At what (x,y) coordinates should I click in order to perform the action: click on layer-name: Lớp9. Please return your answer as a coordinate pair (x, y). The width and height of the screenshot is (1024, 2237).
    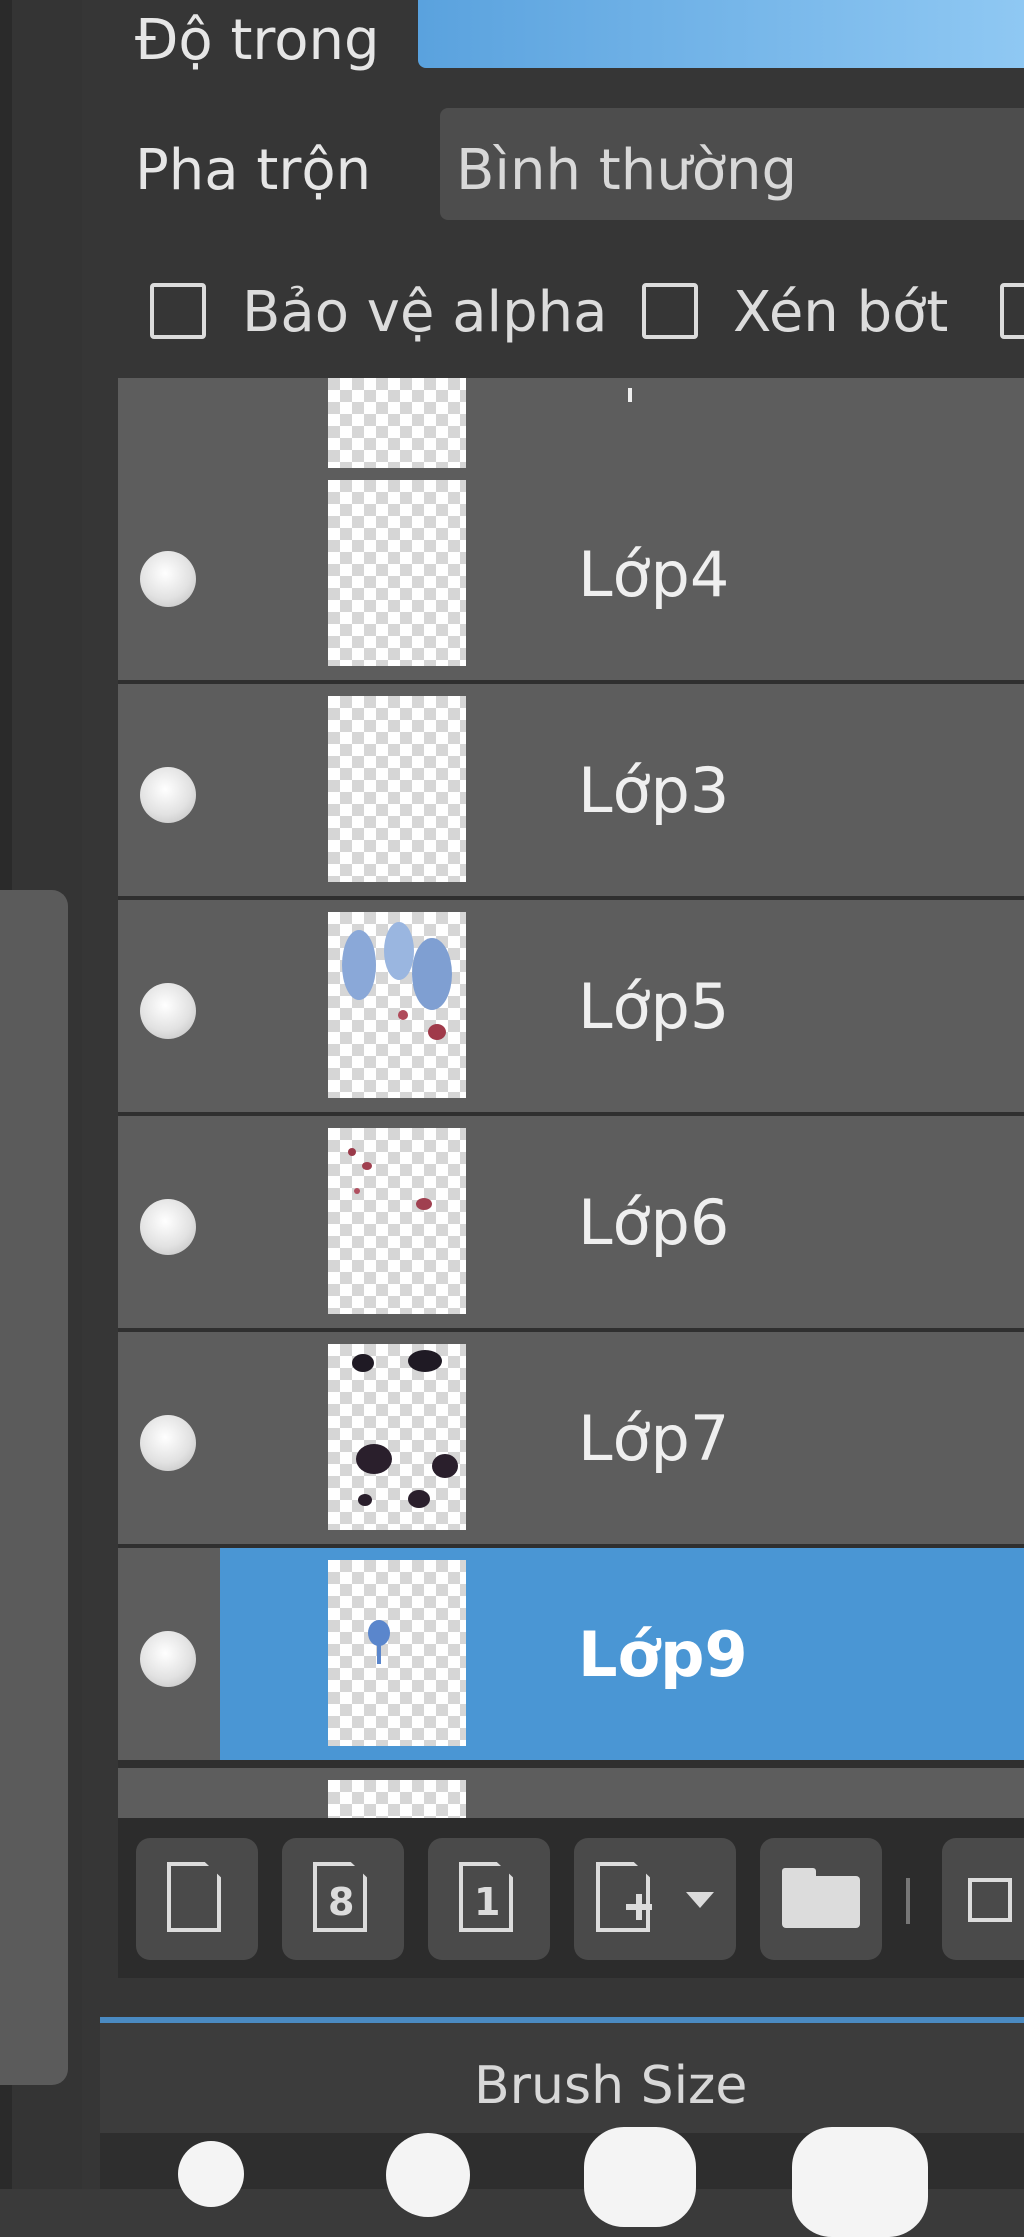
    Looking at the image, I should click on (663, 1654).